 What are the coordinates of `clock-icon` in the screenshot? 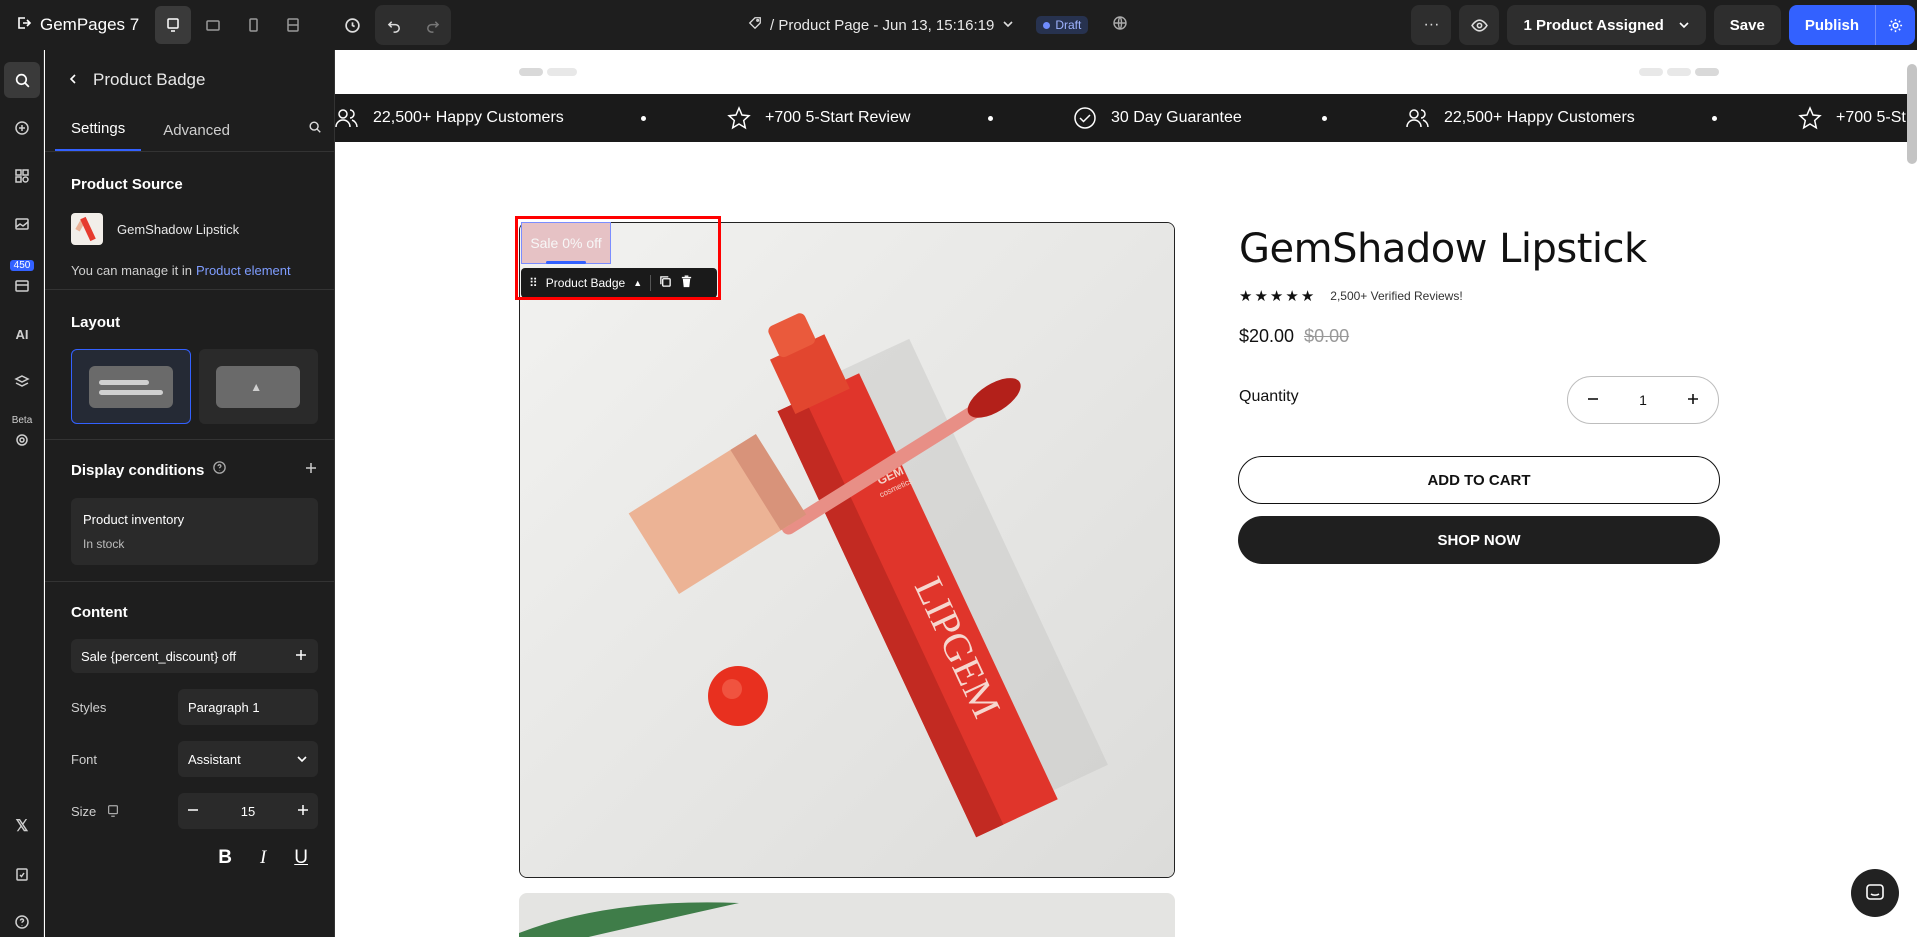 It's located at (352, 25).